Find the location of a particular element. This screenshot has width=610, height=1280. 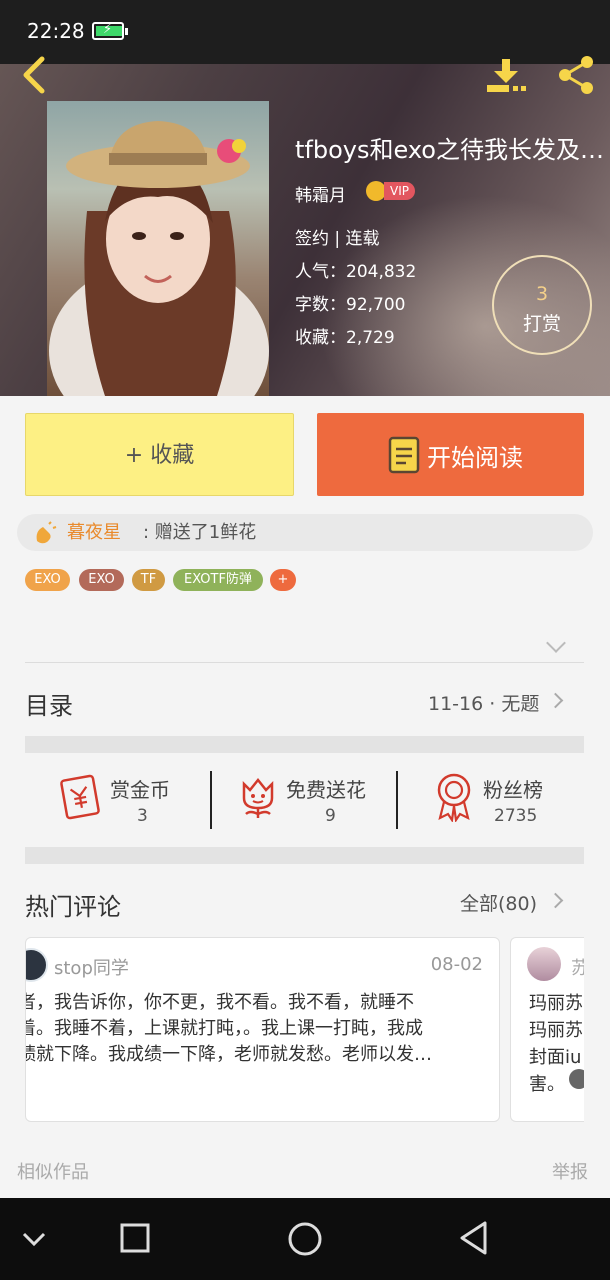

gift-notice: 暮夜星 : 赠送了1鲜花 is located at coordinates (305, 532).